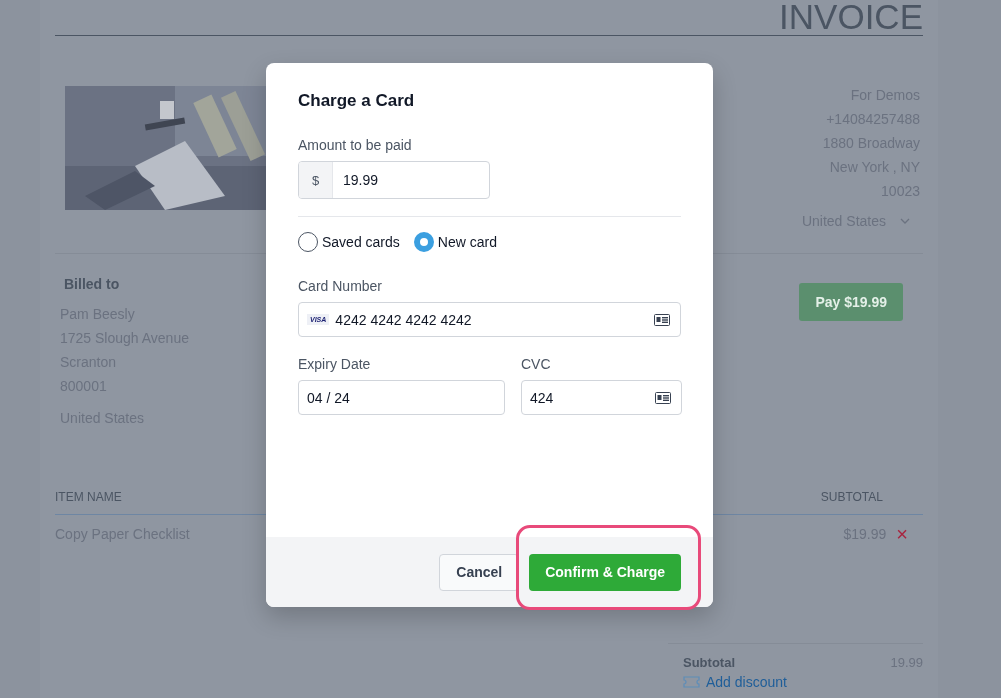  What do you see at coordinates (349, 242) in the screenshot?
I see `card-option: Saved cards` at bounding box center [349, 242].